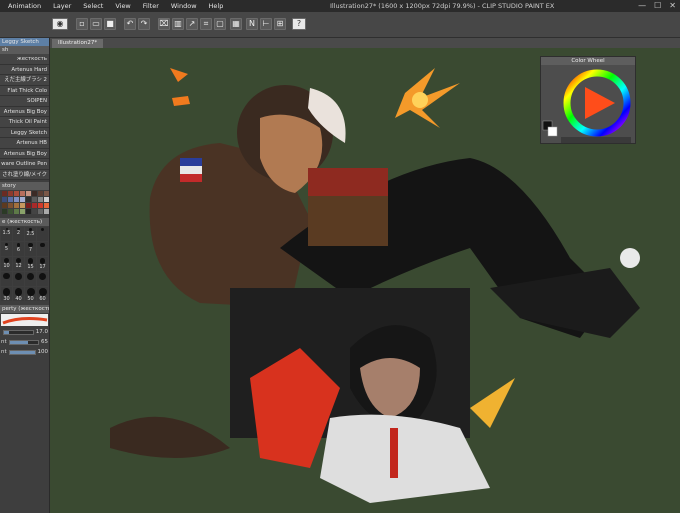 The width and height of the screenshot is (680, 513). What do you see at coordinates (42, 294) in the screenshot?
I see `brush-size-cell: 60` at bounding box center [42, 294].